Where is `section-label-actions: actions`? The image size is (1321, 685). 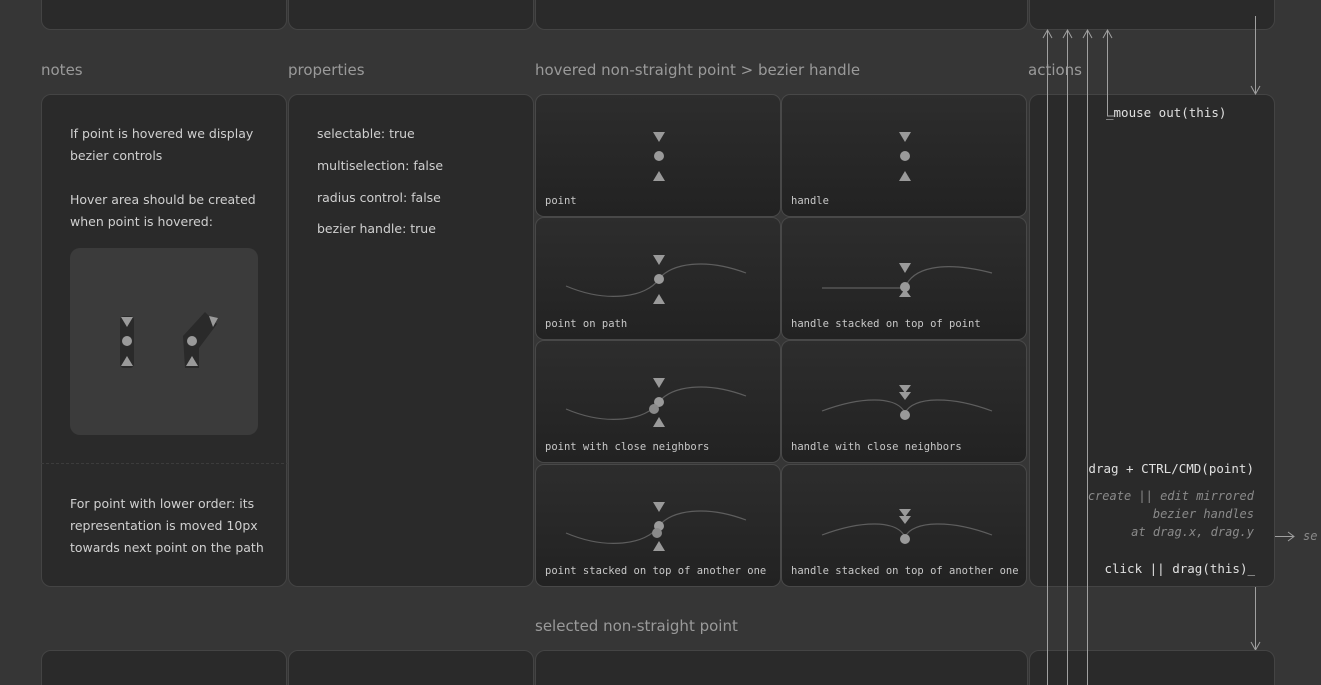 section-label-actions: actions is located at coordinates (1055, 70).